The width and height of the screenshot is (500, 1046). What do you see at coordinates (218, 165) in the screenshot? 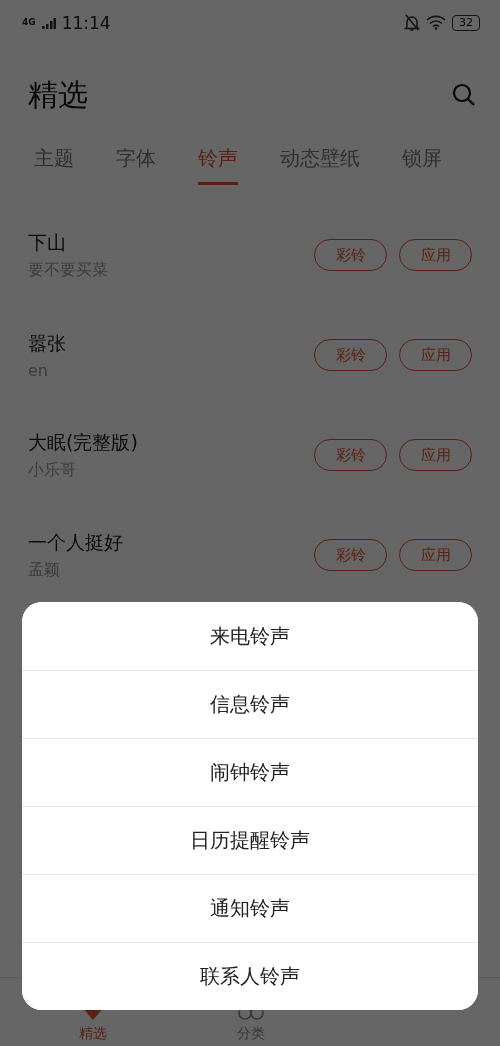
I see `category-tab: 铃声` at bounding box center [218, 165].